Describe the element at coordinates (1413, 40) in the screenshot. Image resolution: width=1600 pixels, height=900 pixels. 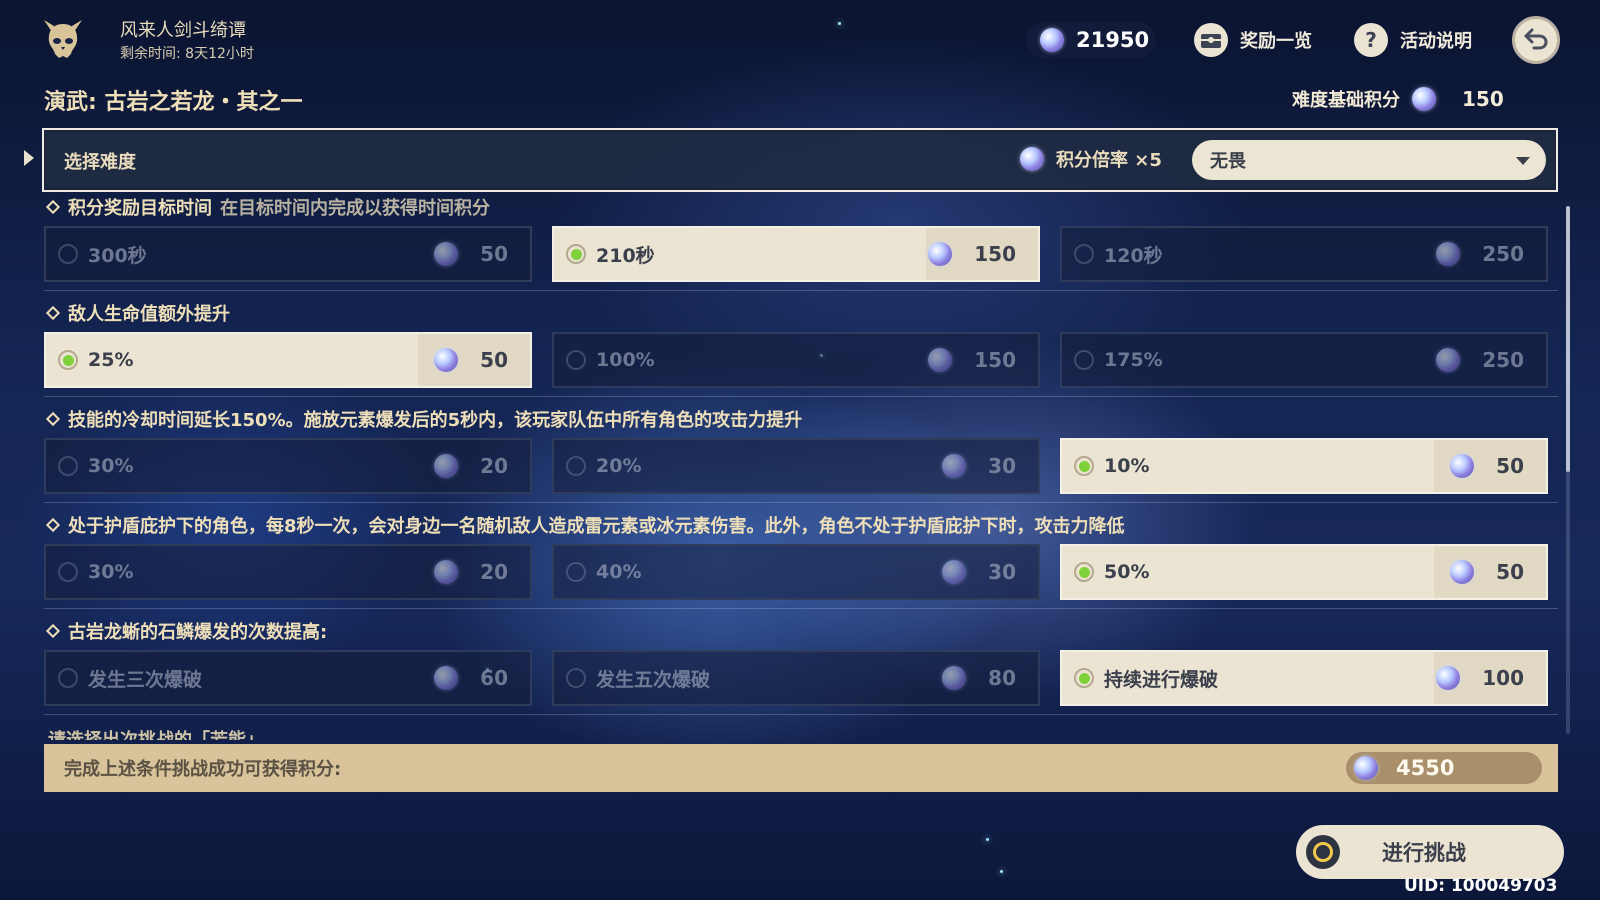
I see `help-button: ? 活动说明` at that location.